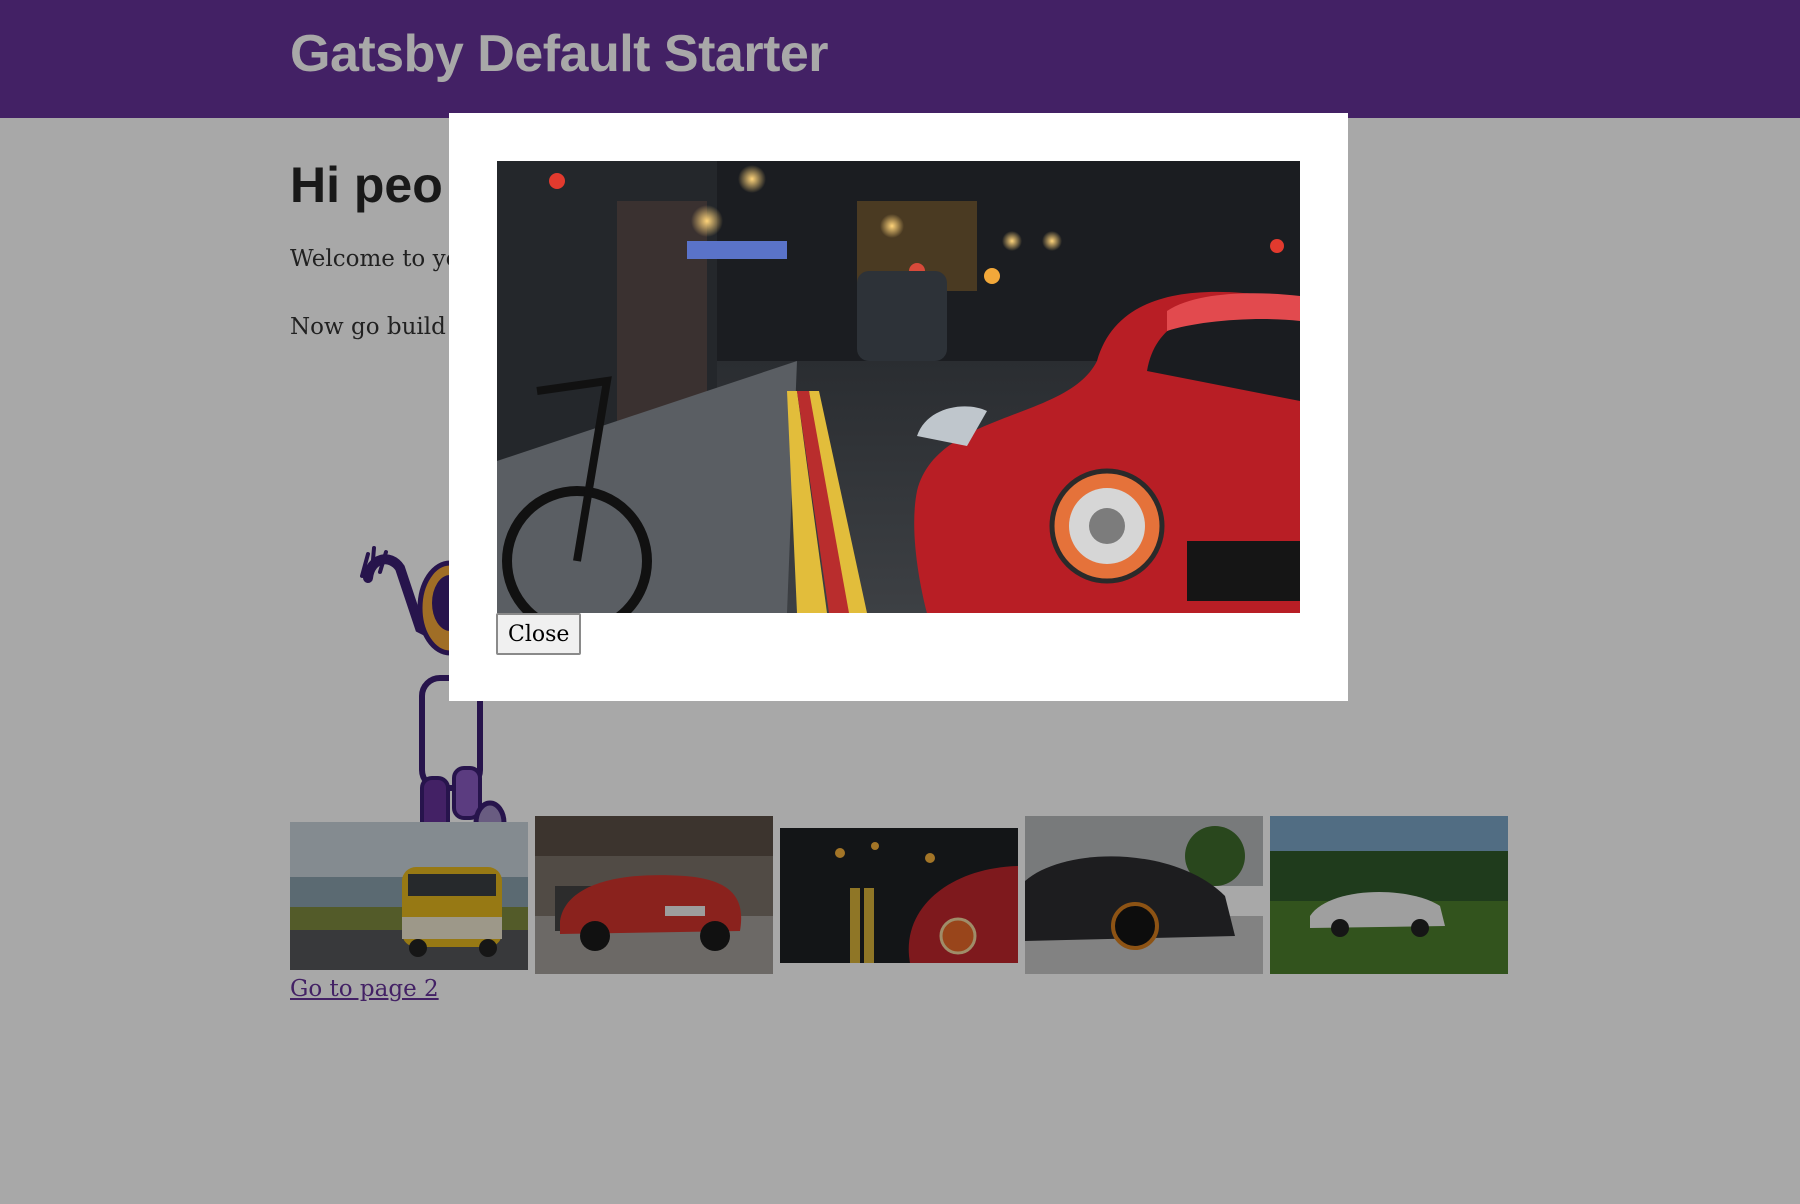 This screenshot has width=1800, height=1204. I want to click on close-button: Close, so click(539, 634).